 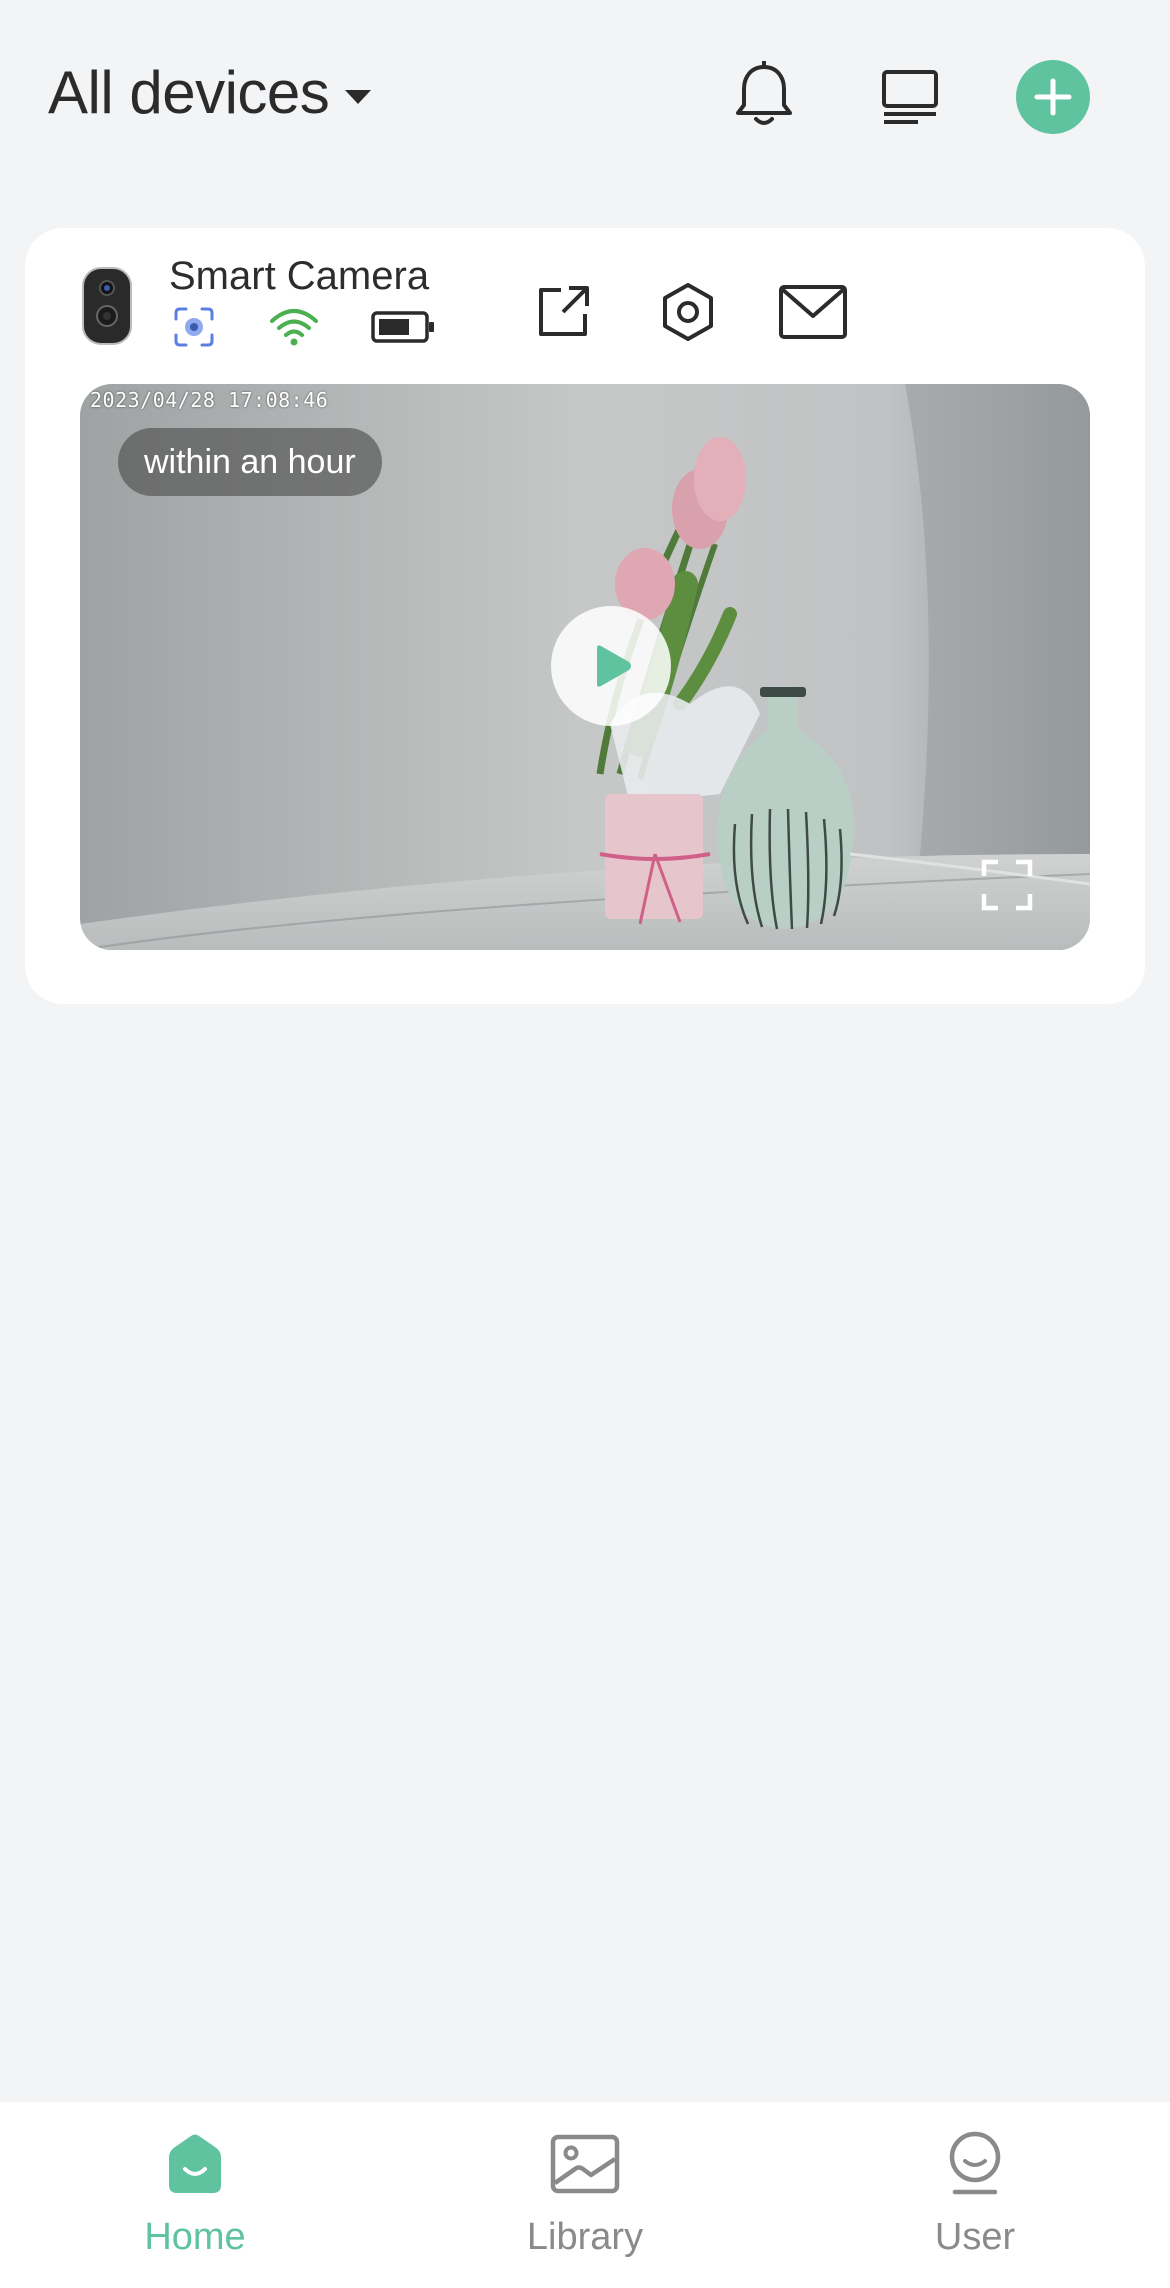 I want to click on recording-age-badge: within an hour, so click(x=250, y=462).